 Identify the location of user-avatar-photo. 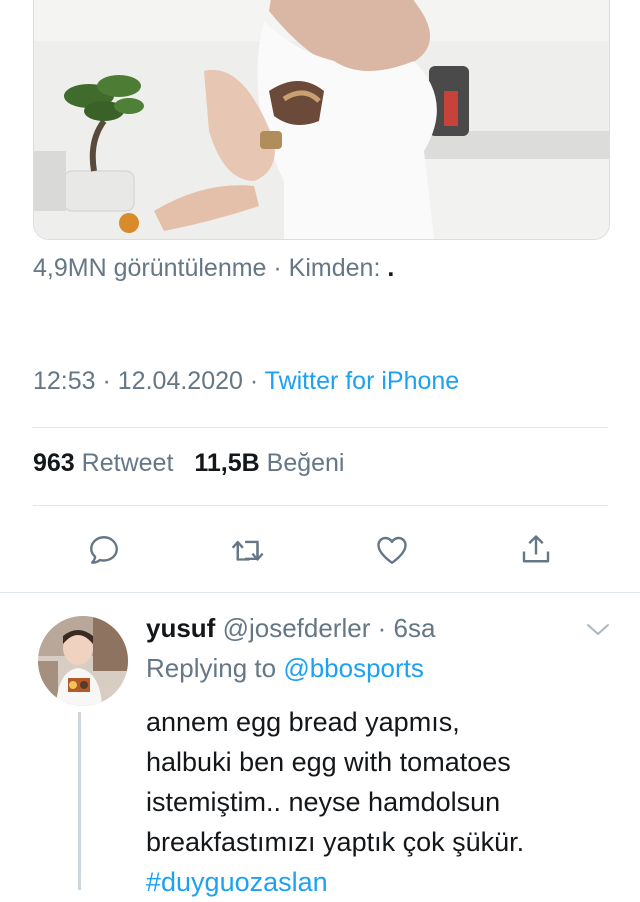
(83, 661).